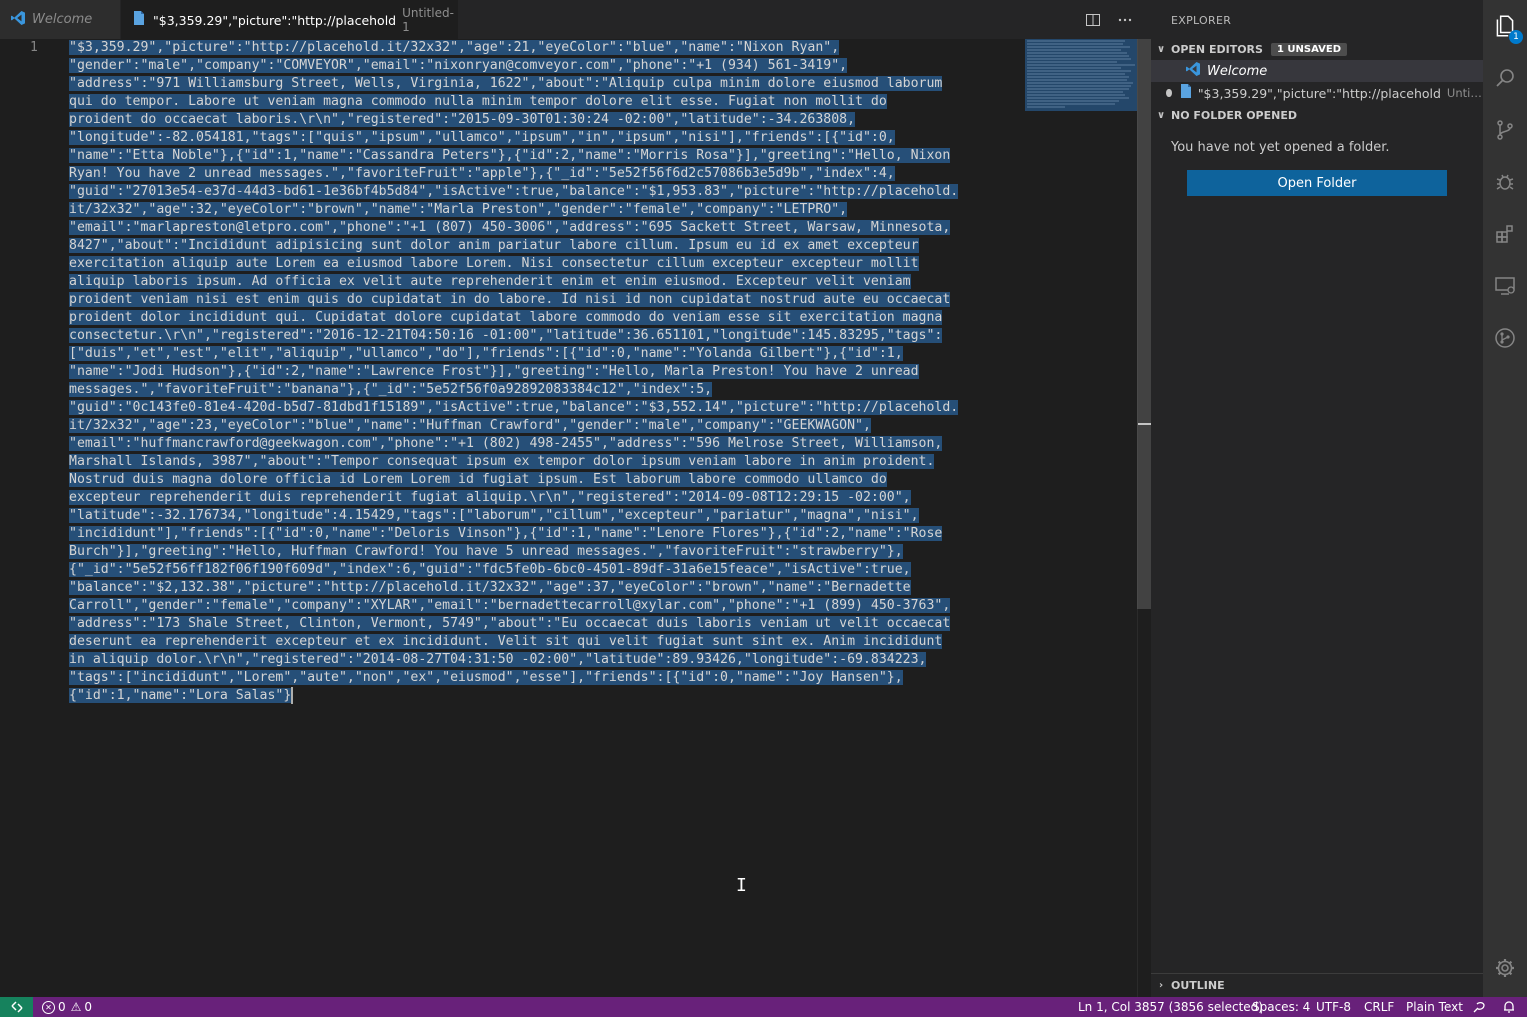  I want to click on outline-header: › OUTLINE, so click(1317, 985).